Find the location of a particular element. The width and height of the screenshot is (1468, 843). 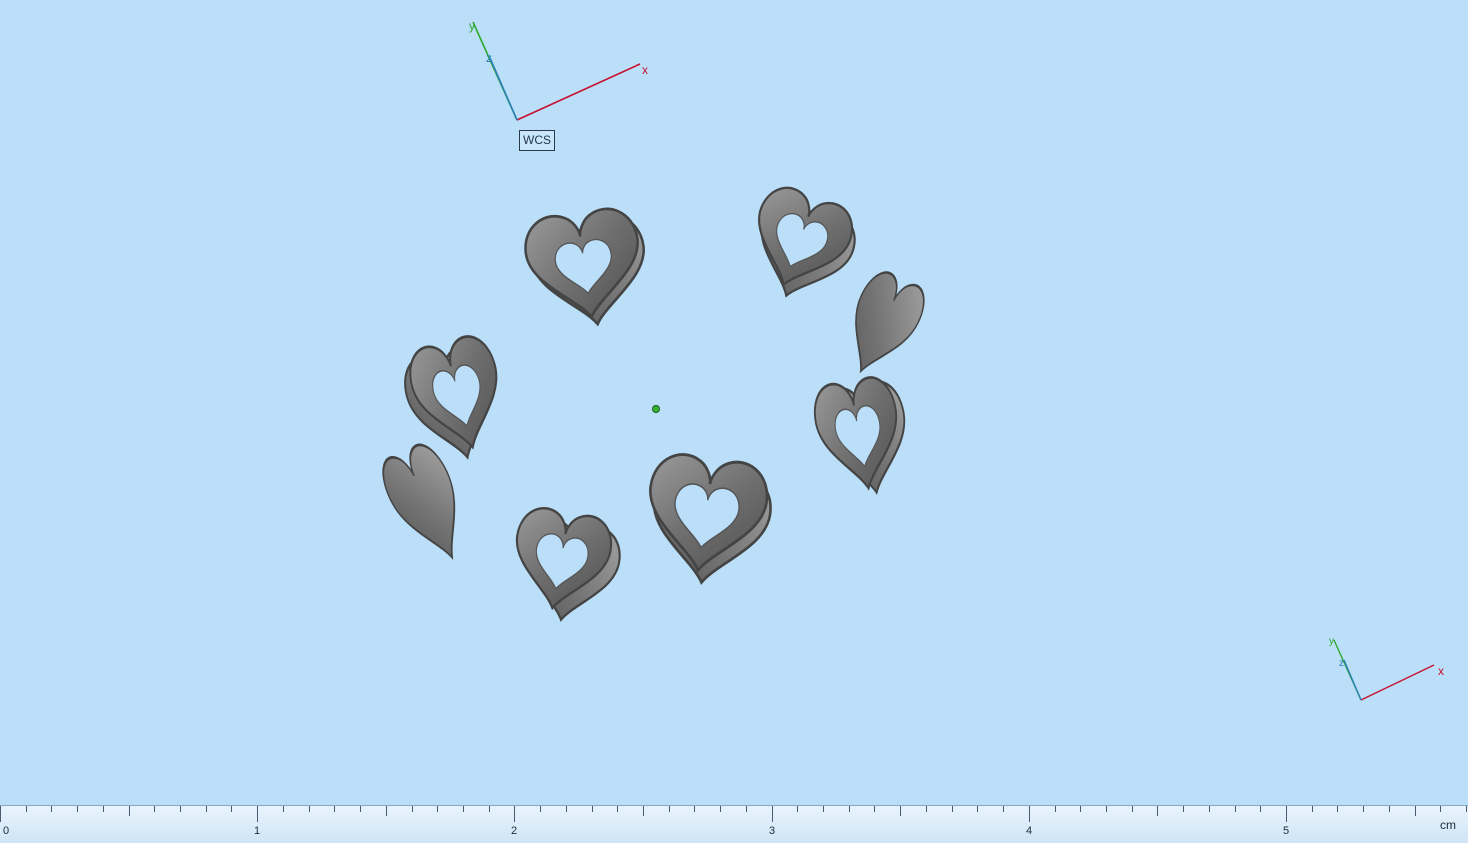

ruler-tick-label: 4 is located at coordinates (1029, 831).